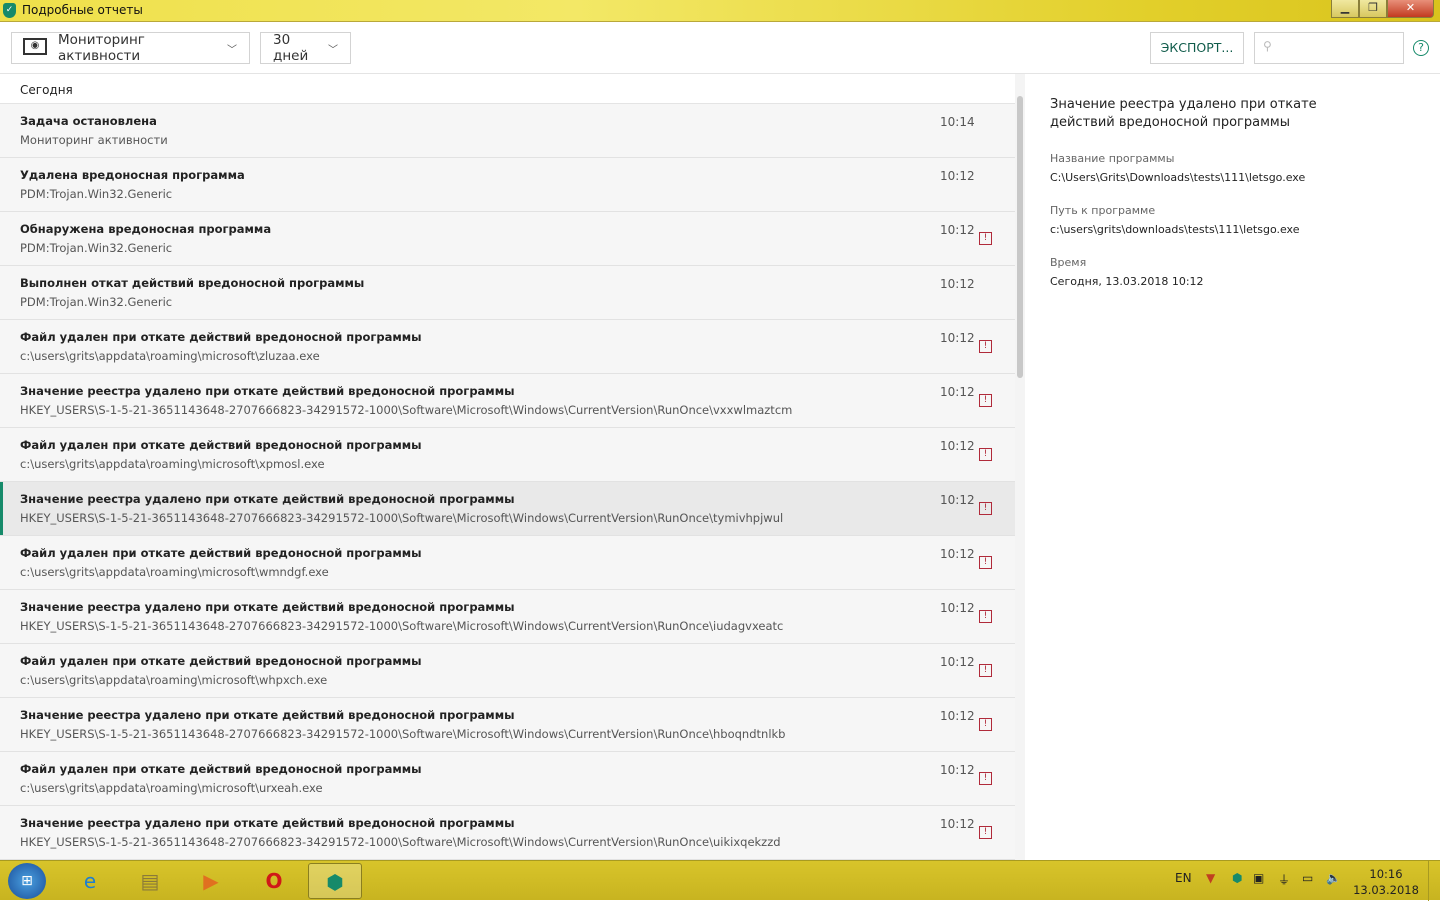 This screenshot has width=1440, height=901. What do you see at coordinates (1373, 9) in the screenshot?
I see `restore-button: ❐` at bounding box center [1373, 9].